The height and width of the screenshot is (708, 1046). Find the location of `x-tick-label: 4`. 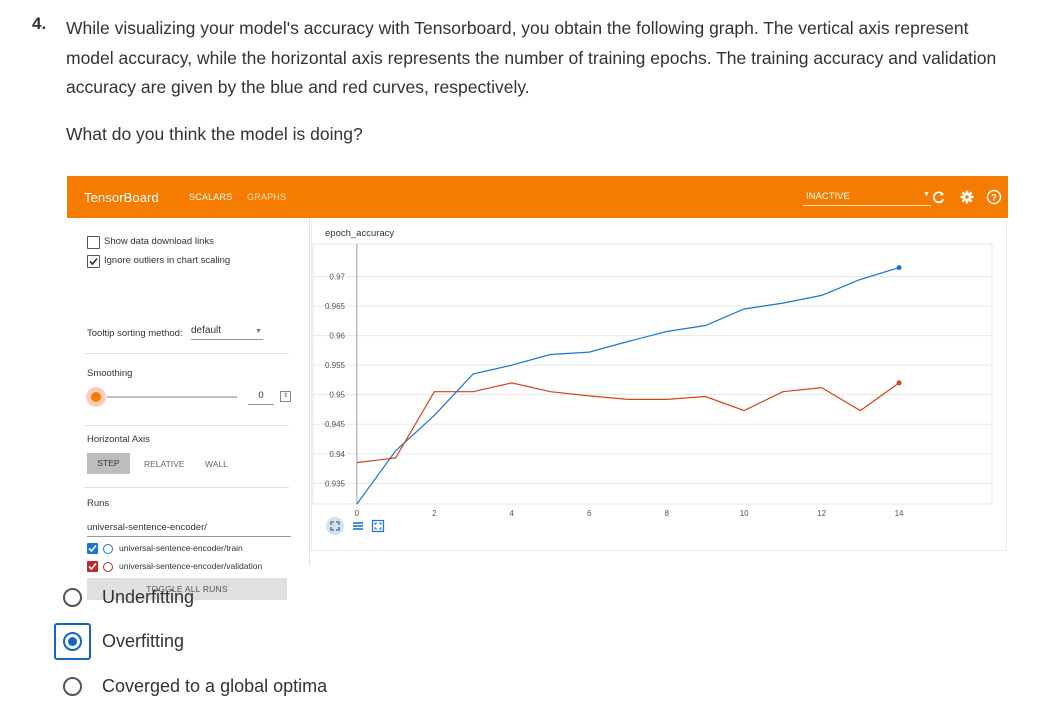

x-tick-label: 4 is located at coordinates (512, 513).